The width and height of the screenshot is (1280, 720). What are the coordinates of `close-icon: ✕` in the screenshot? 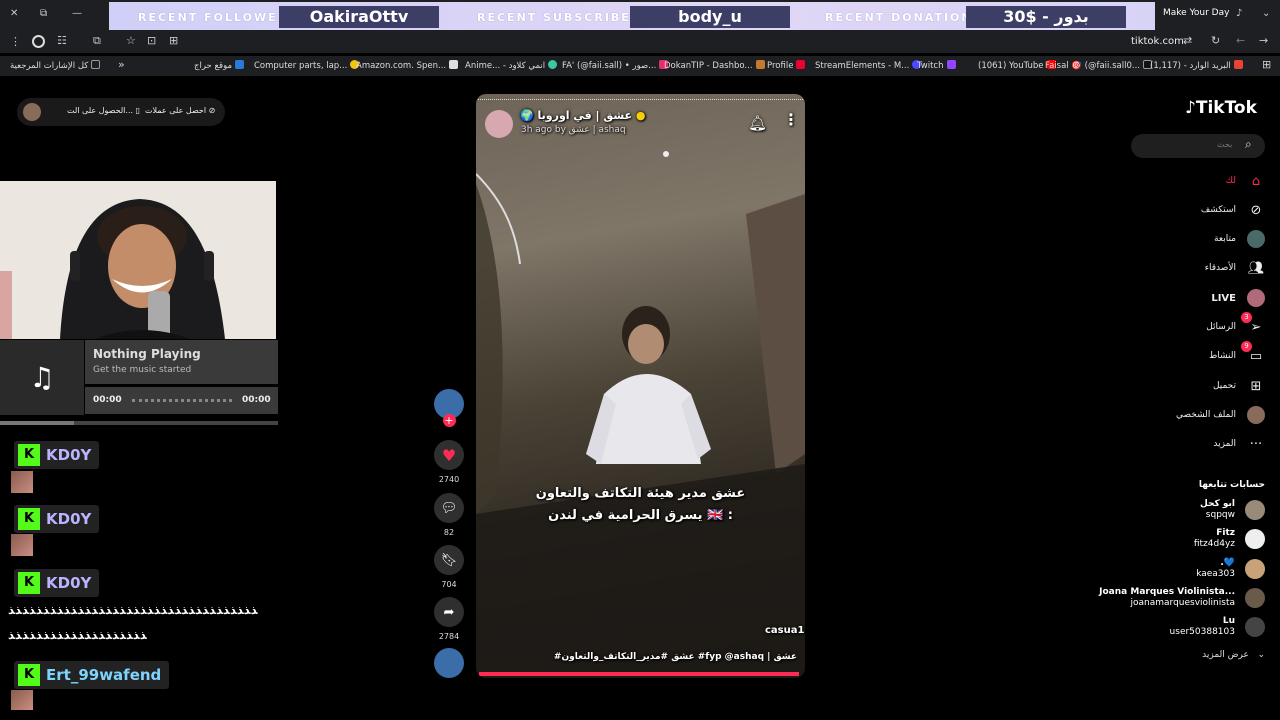 It's located at (14, 13).